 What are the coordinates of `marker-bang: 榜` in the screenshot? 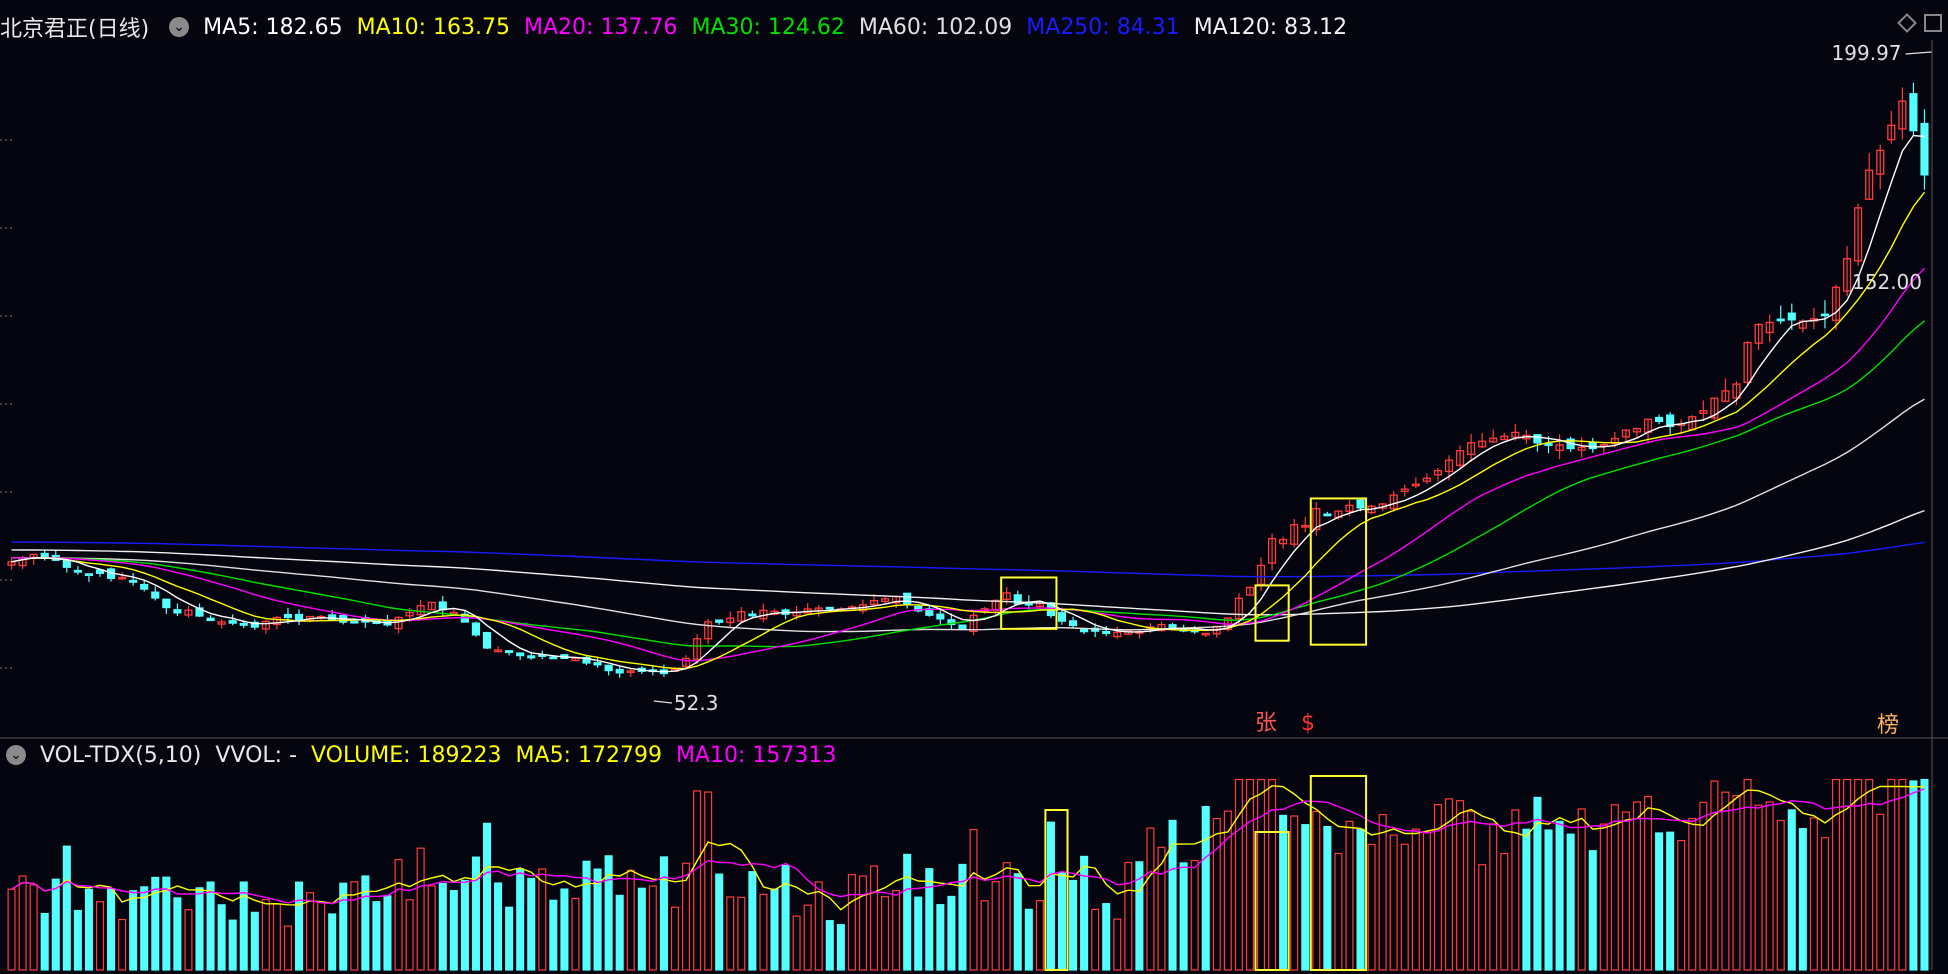 It's located at (1888, 725).